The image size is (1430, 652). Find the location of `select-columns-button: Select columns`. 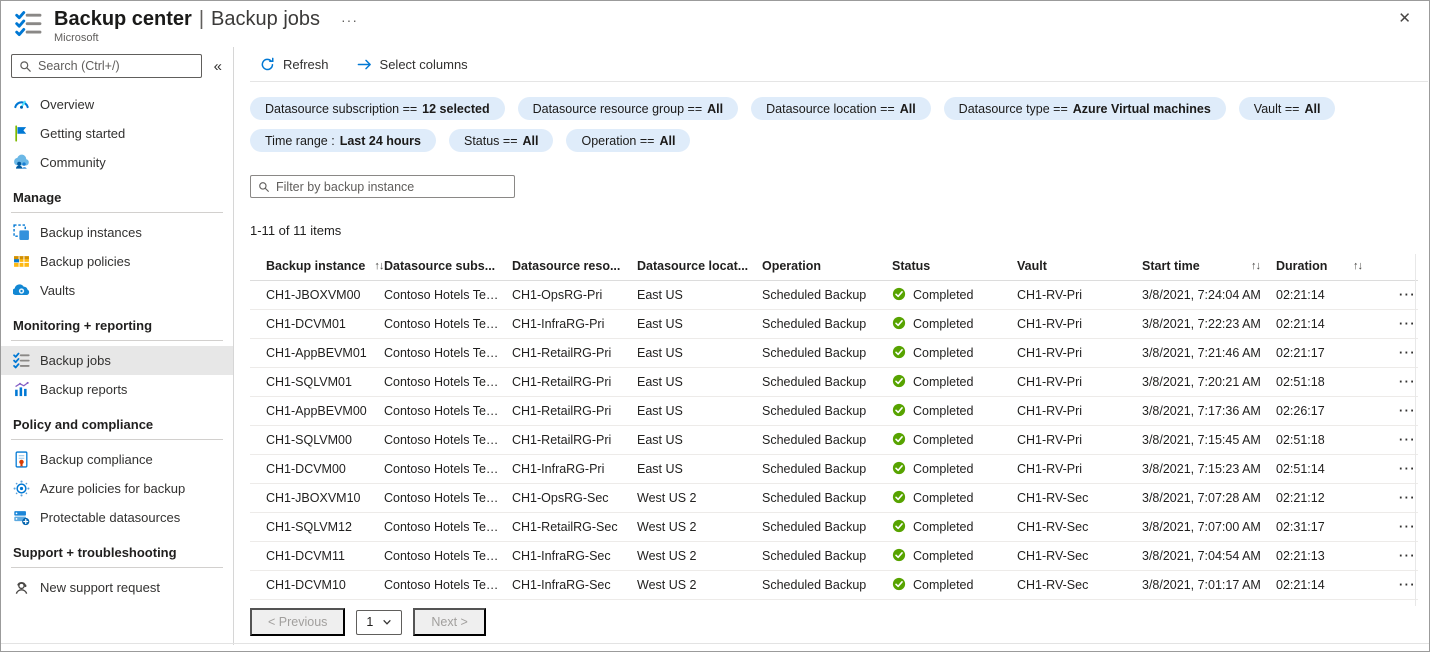

select-columns-button: Select columns is located at coordinates (412, 64).